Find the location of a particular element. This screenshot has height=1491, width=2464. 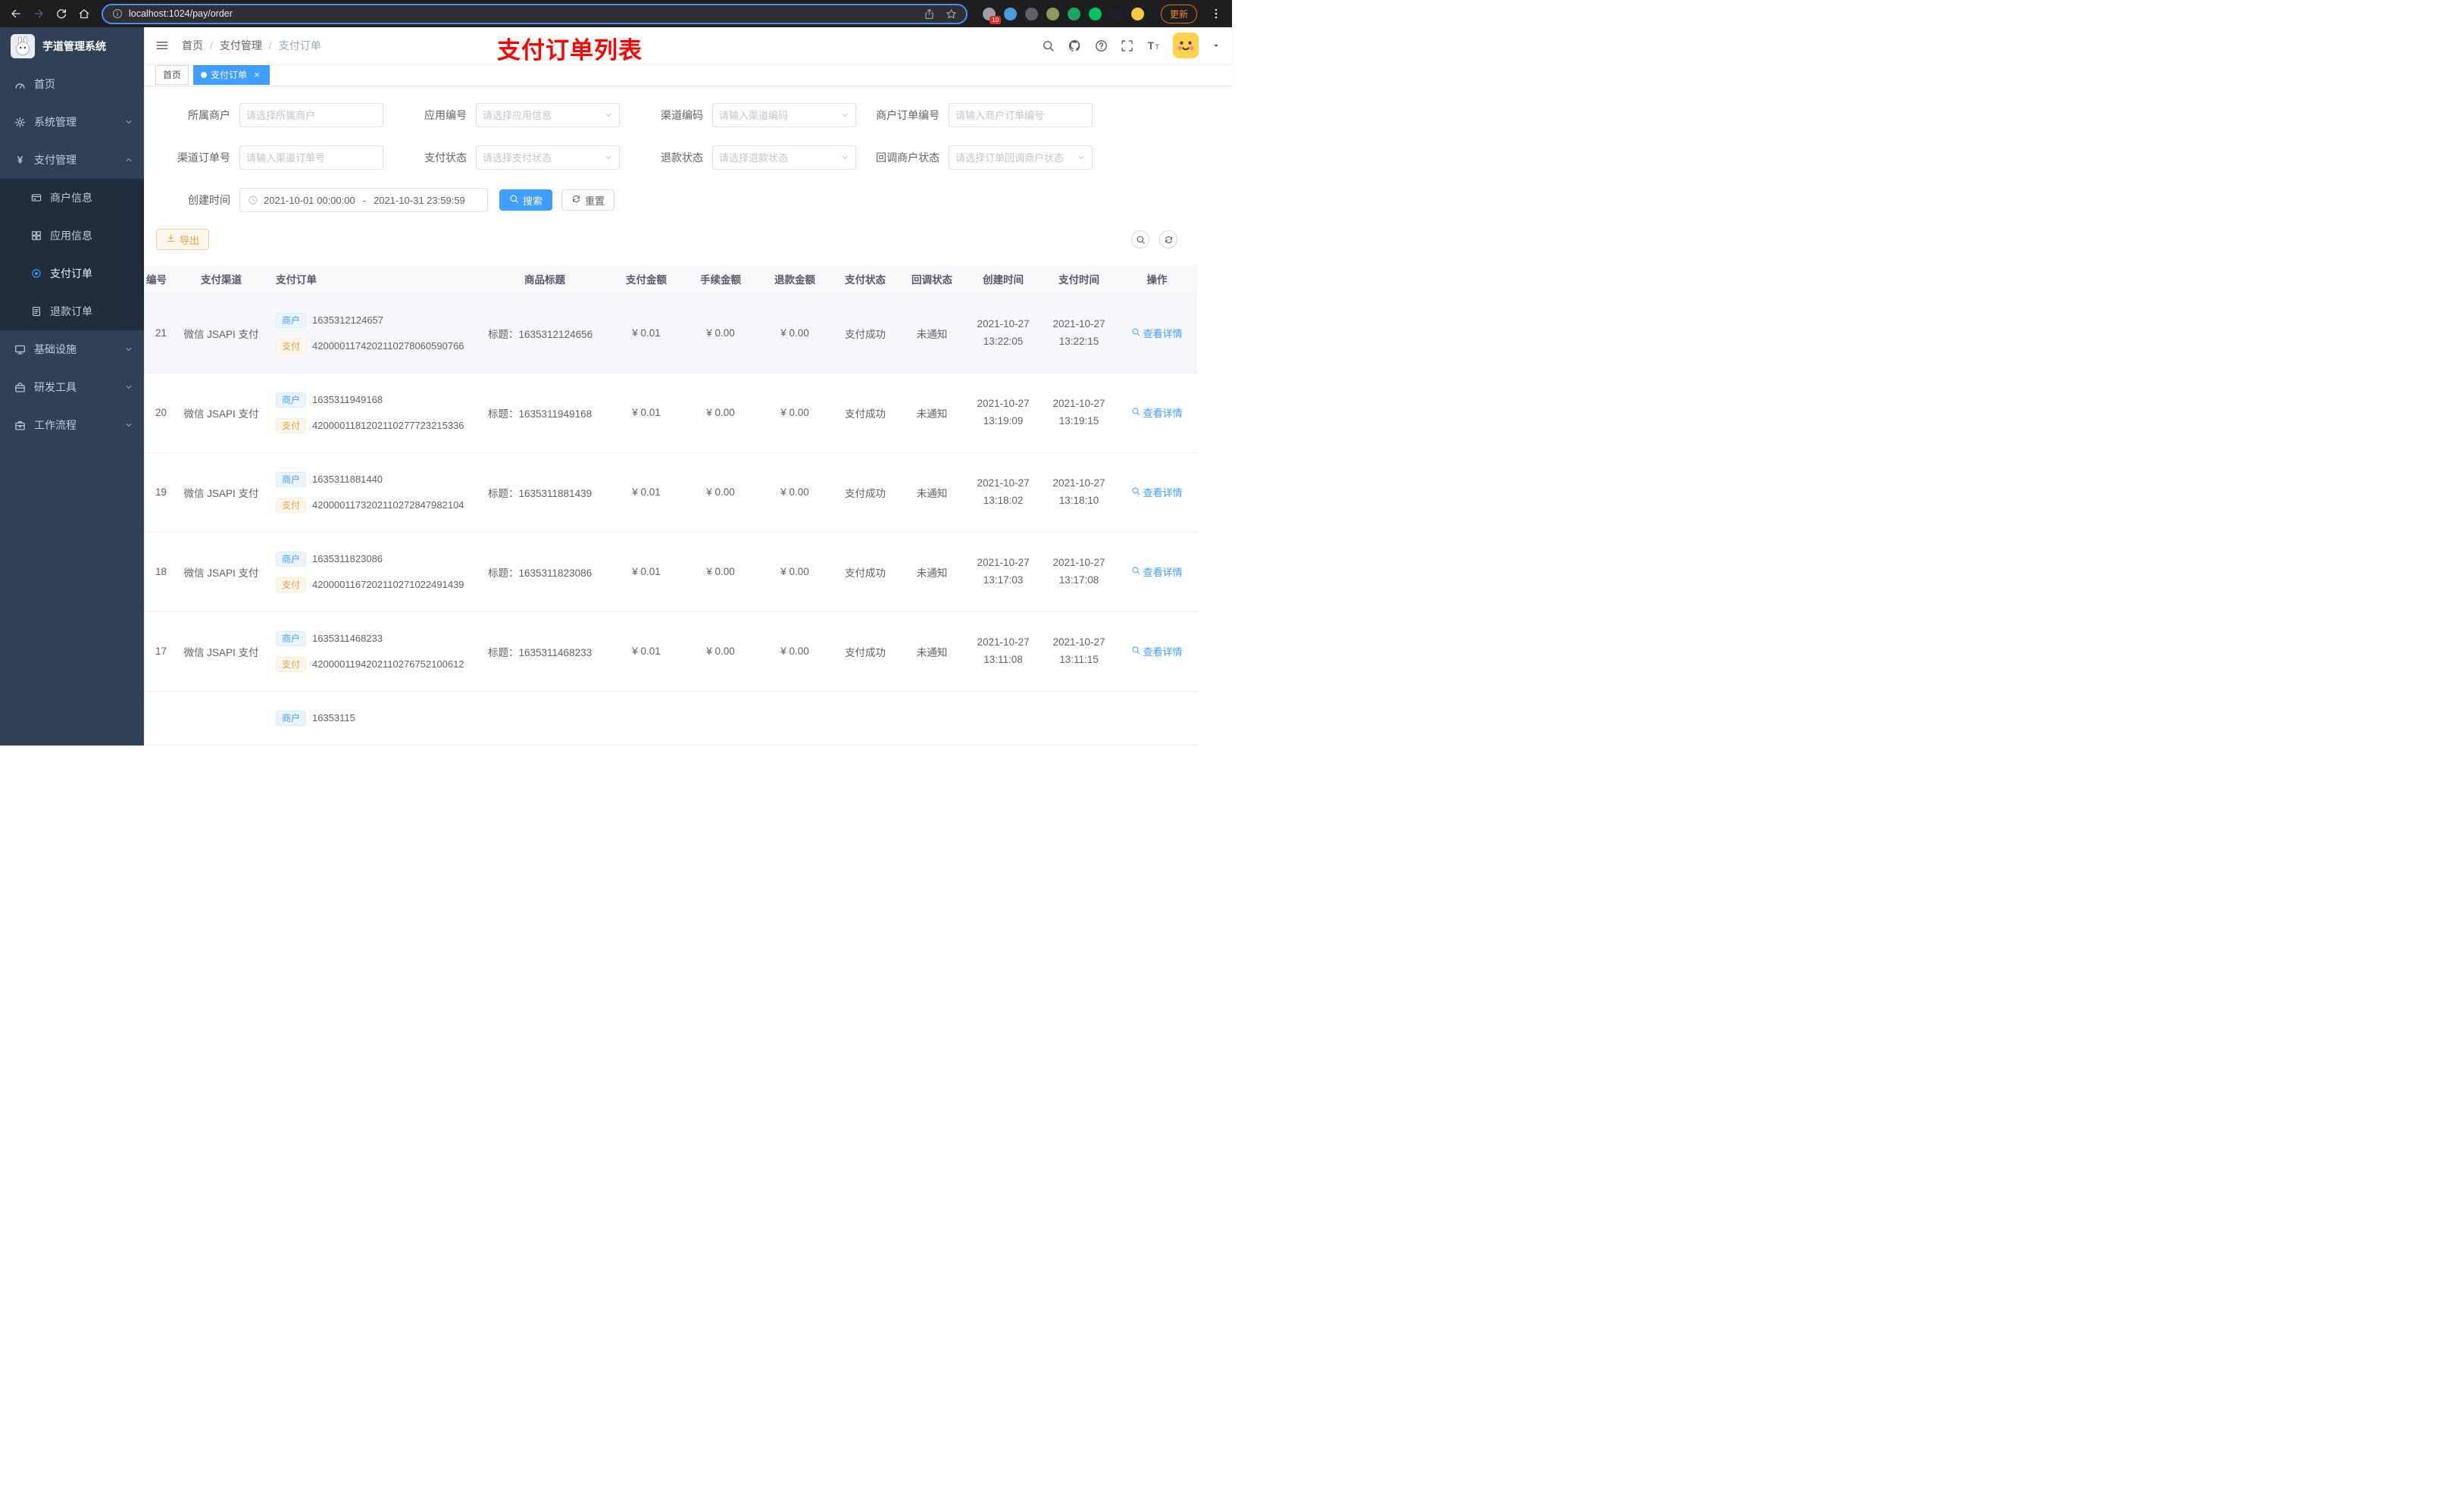

tabs-bar: 首页 支付订单 × is located at coordinates (688, 75).